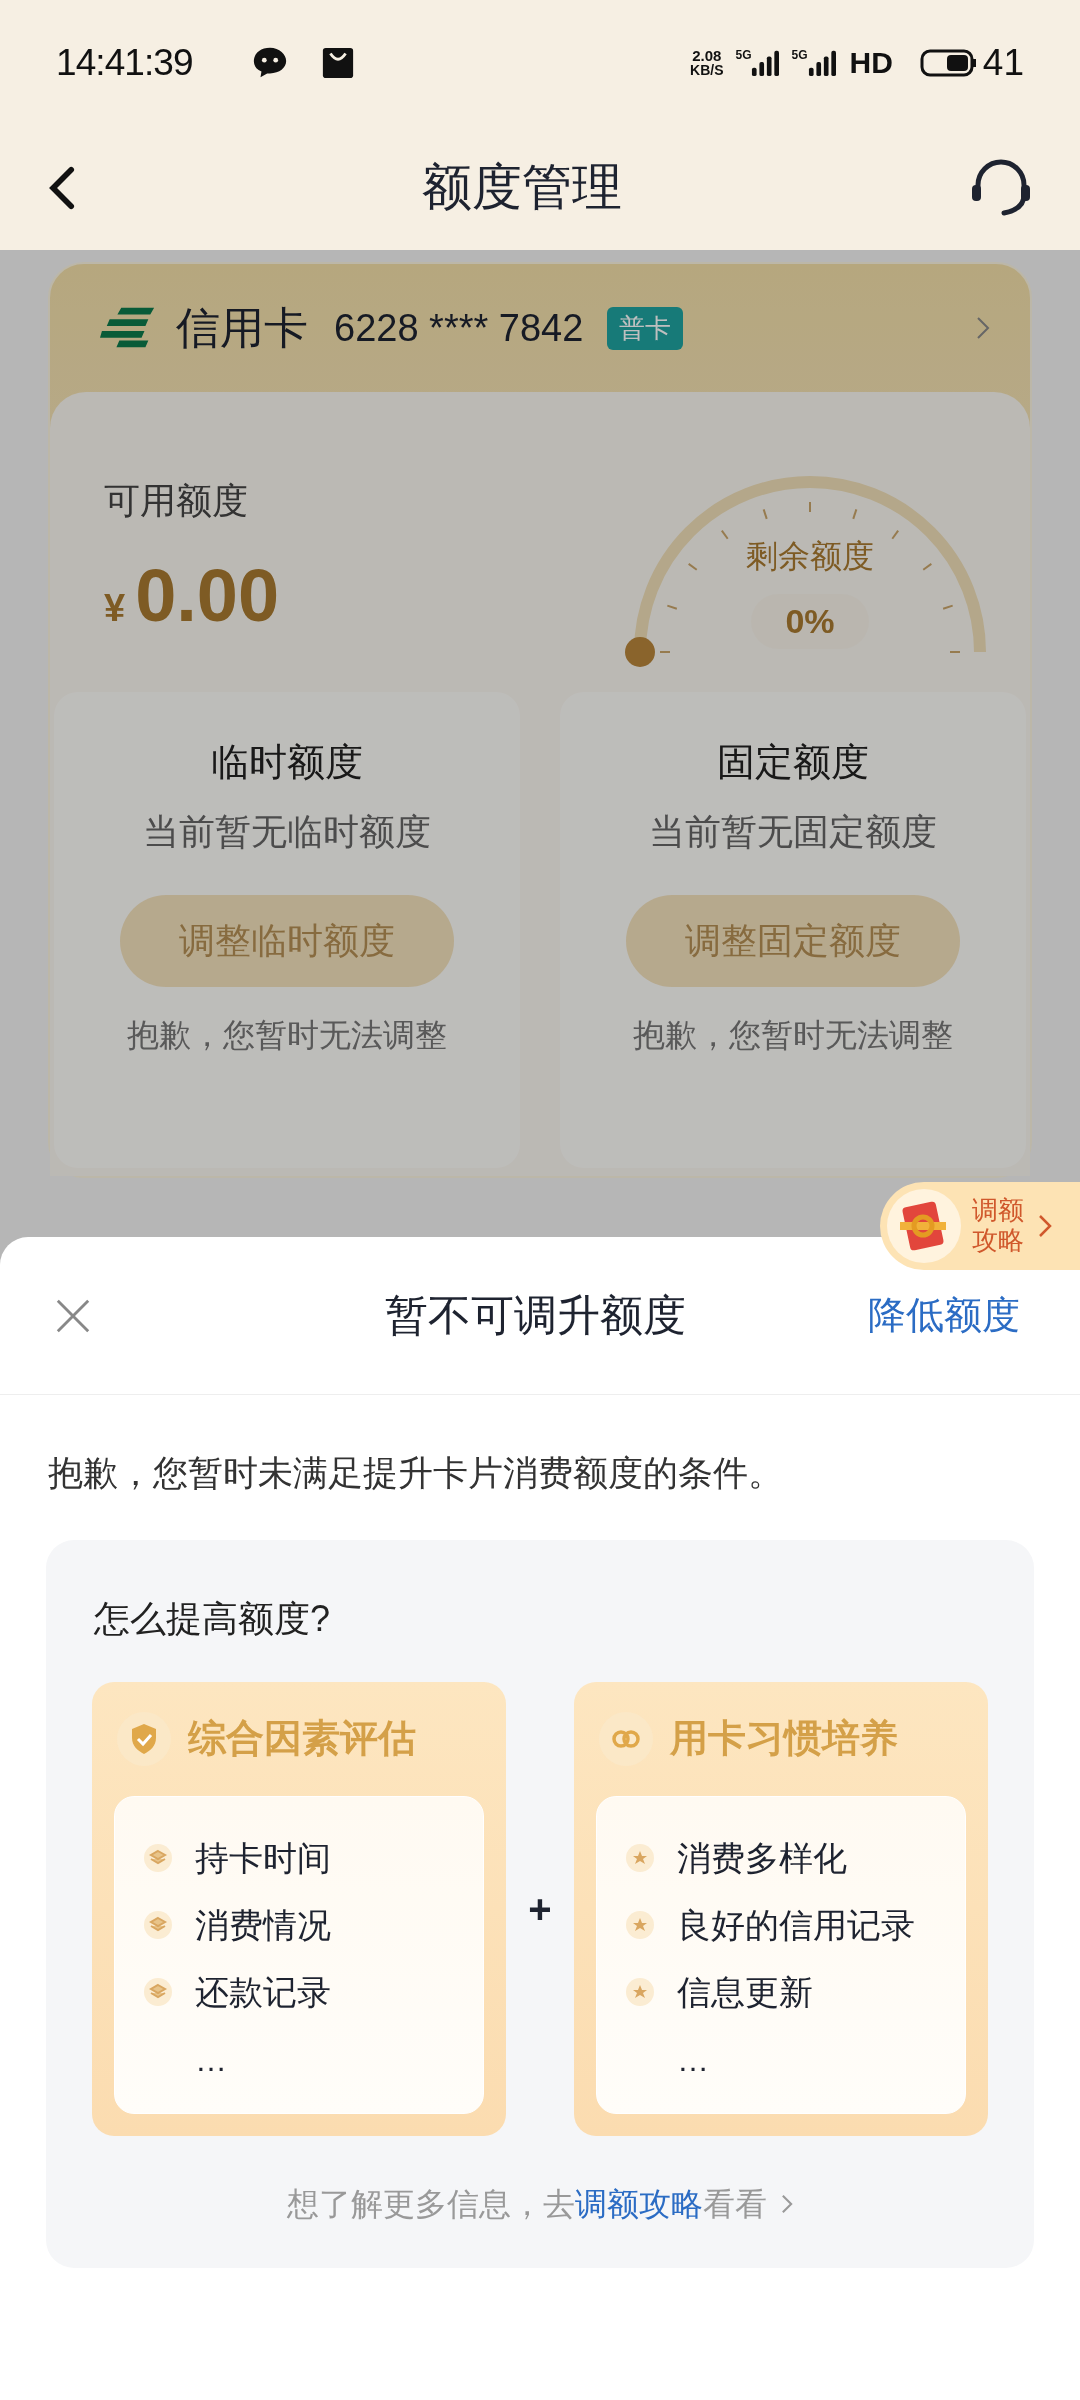  What do you see at coordinates (944, 1315) in the screenshot?
I see `lower-limit-link: 降低额度` at bounding box center [944, 1315].